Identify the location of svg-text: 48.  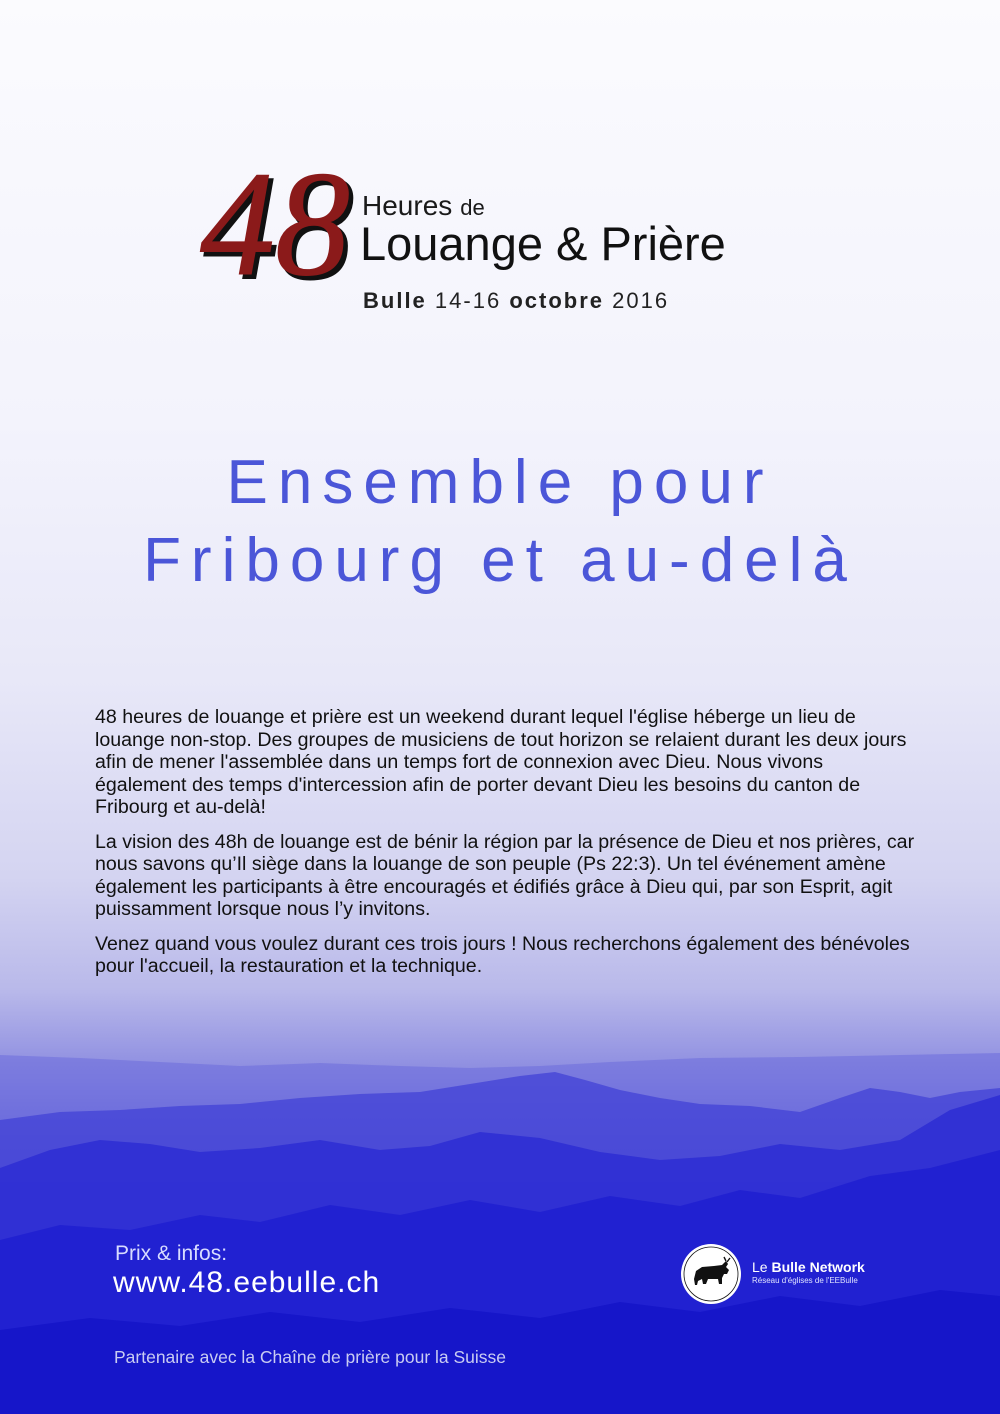
(275, 225).